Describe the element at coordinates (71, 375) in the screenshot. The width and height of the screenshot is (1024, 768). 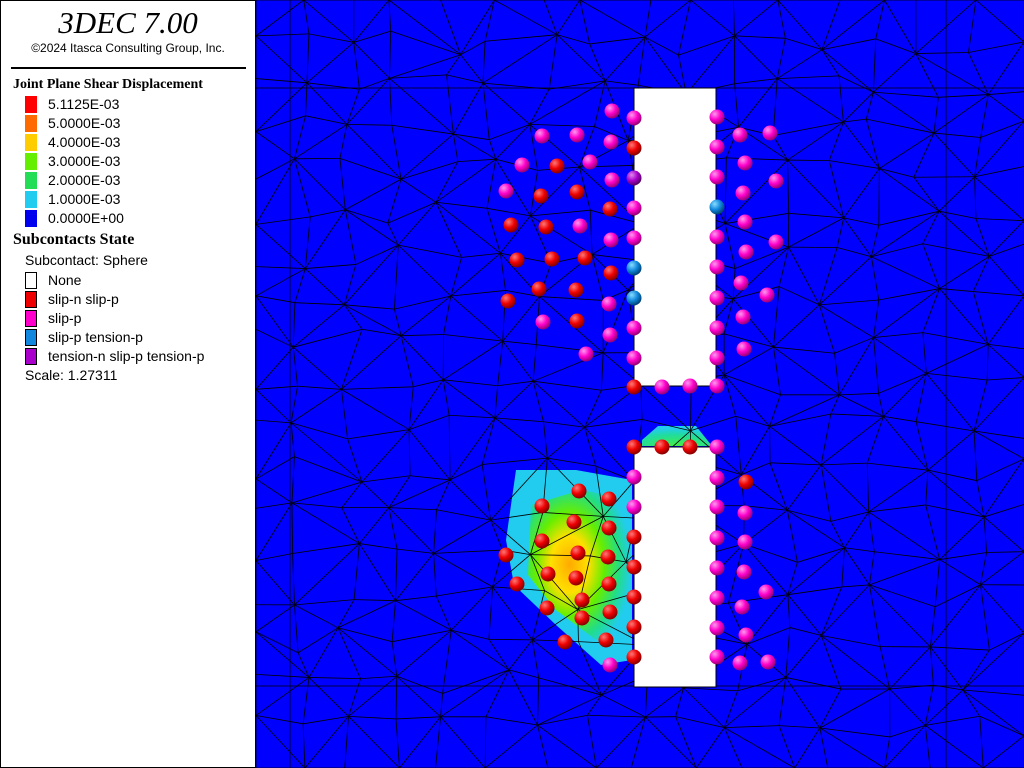
I see `scale-text: Scale: 1.27311` at that location.